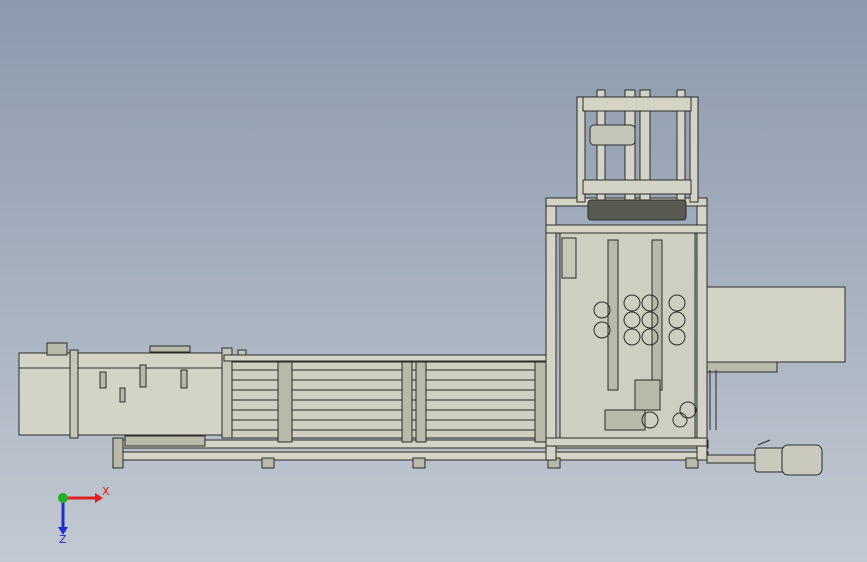 The image size is (867, 562). Describe the element at coordinates (626, 442) in the screenshot. I see `tower-frame-bottom` at that location.